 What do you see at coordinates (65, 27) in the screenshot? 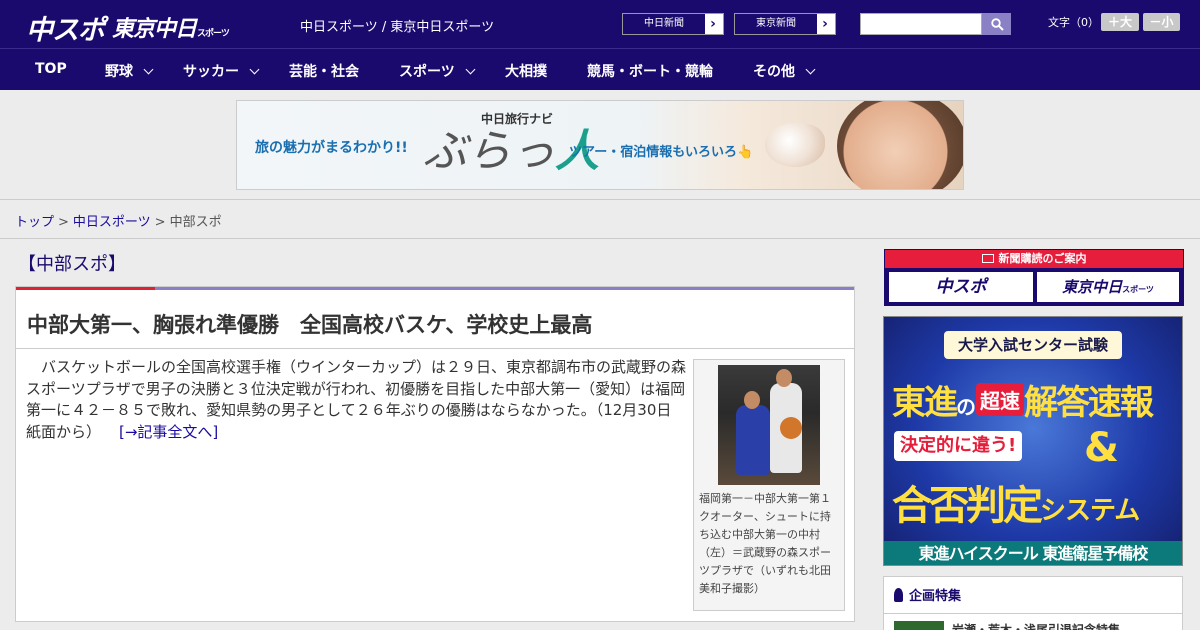
I see `chuspo-logo: 中スポ` at bounding box center [65, 27].